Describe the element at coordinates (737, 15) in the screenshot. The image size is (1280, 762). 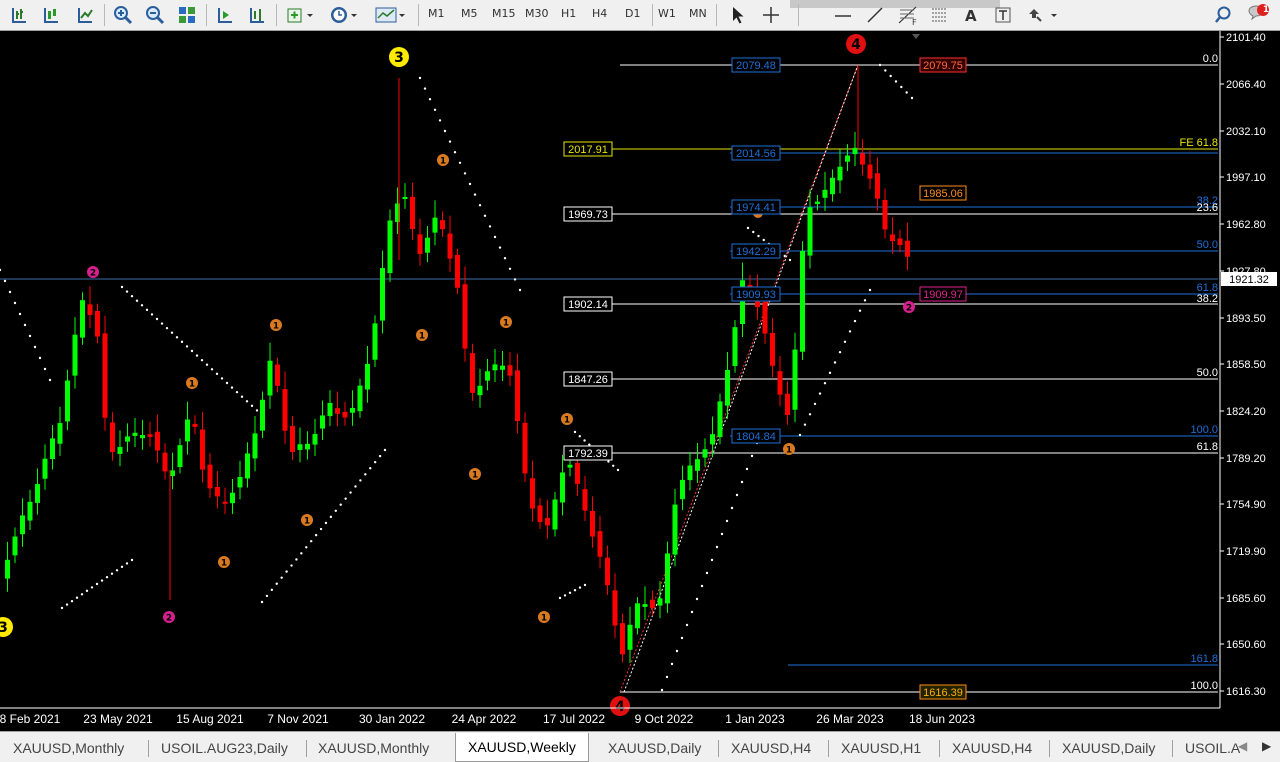
I see `cursor-icon` at that location.